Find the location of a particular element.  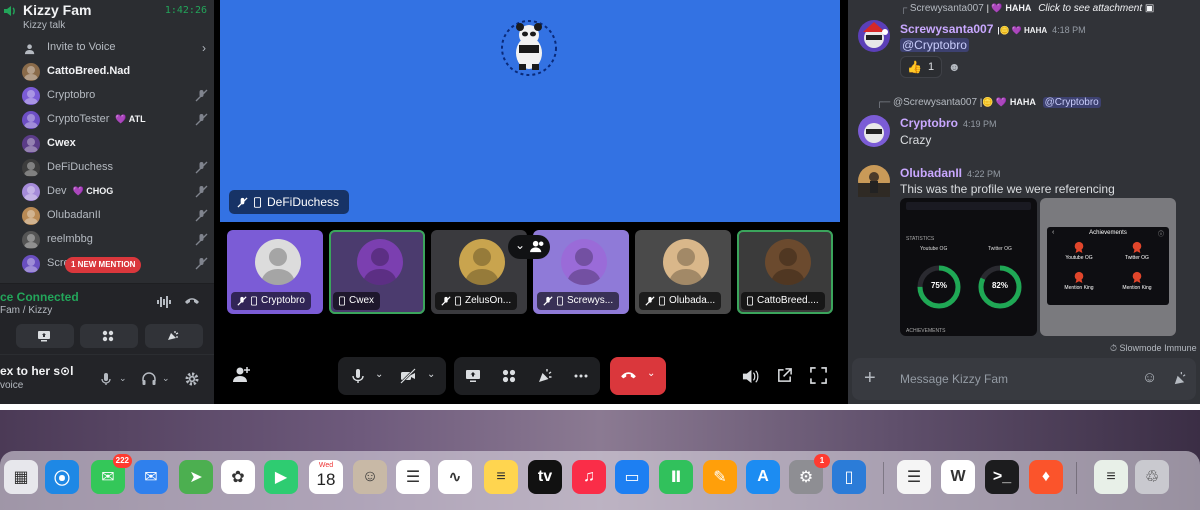

camera-off-icon is located at coordinates (408, 376).